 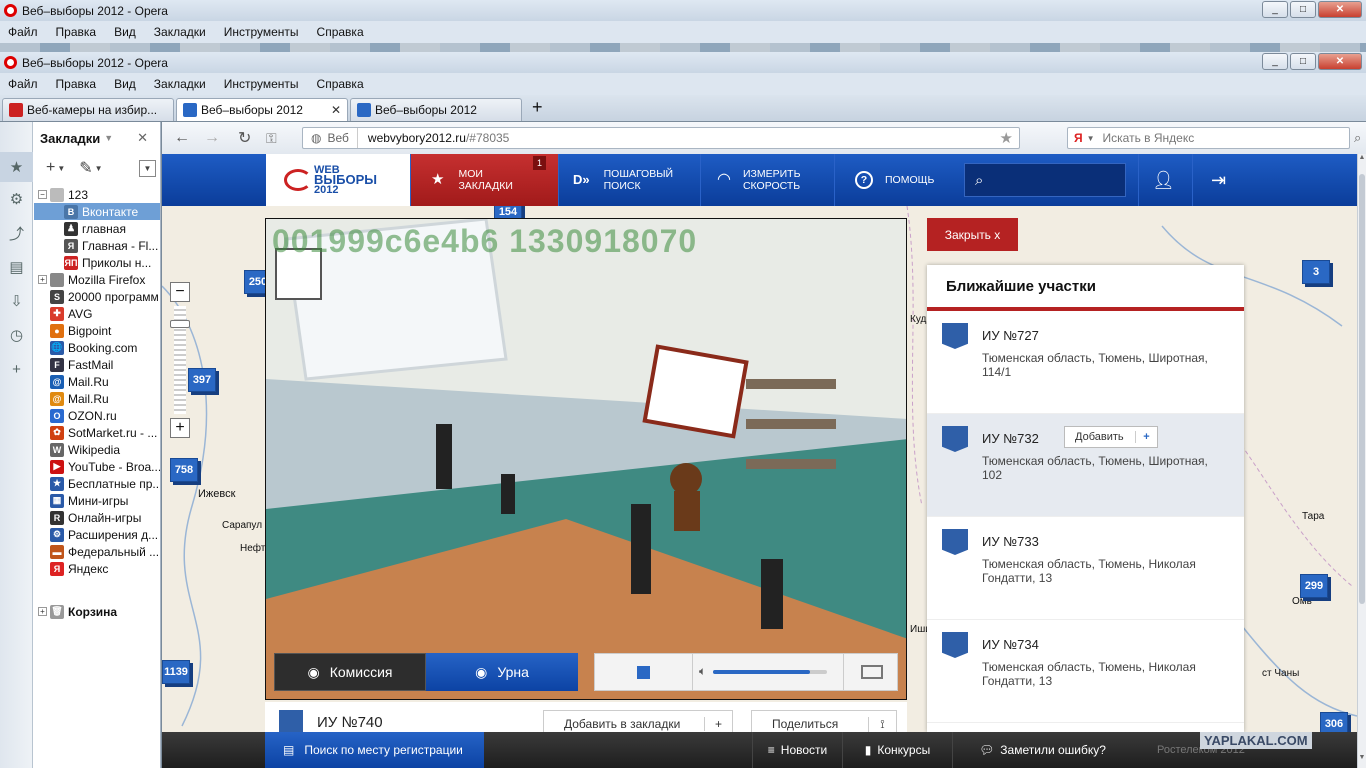 I want to click on map-cluster-badge: 1139, so click(x=176, y=672).